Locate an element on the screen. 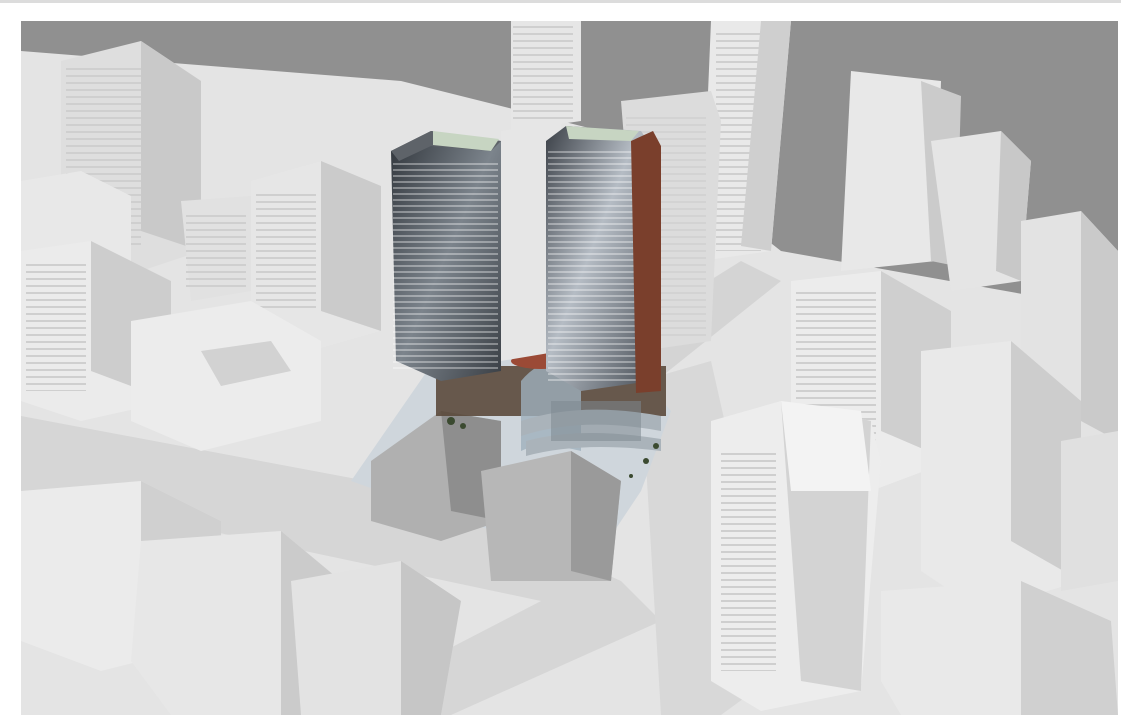 This screenshot has height=716, width=1121. tower-right is located at coordinates (603, 259).